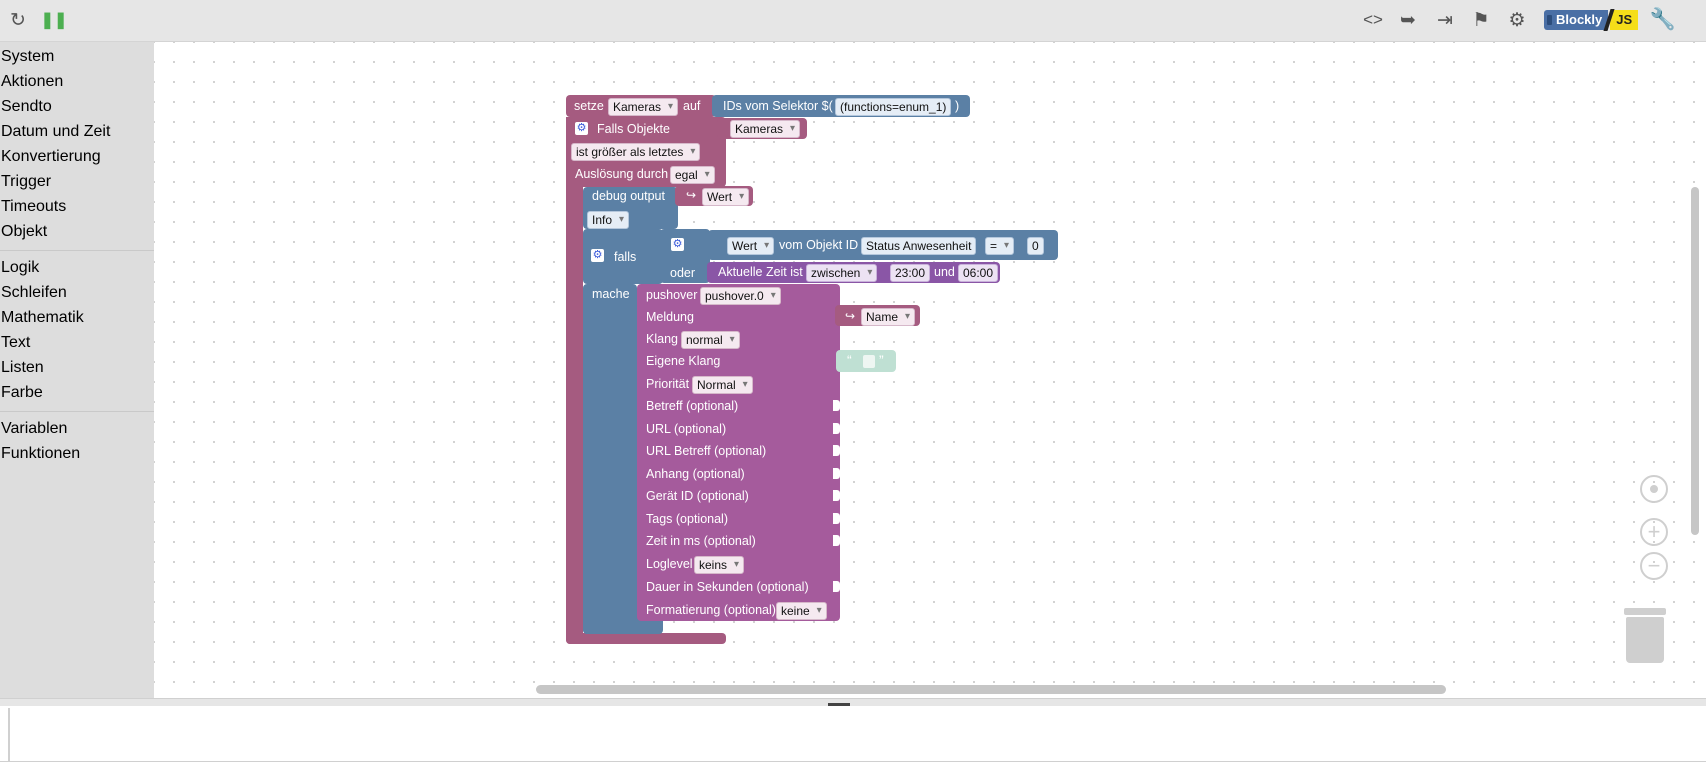 The image size is (1706, 767). I want to click on compare-object-label: vom Objekt ID, so click(819, 245).